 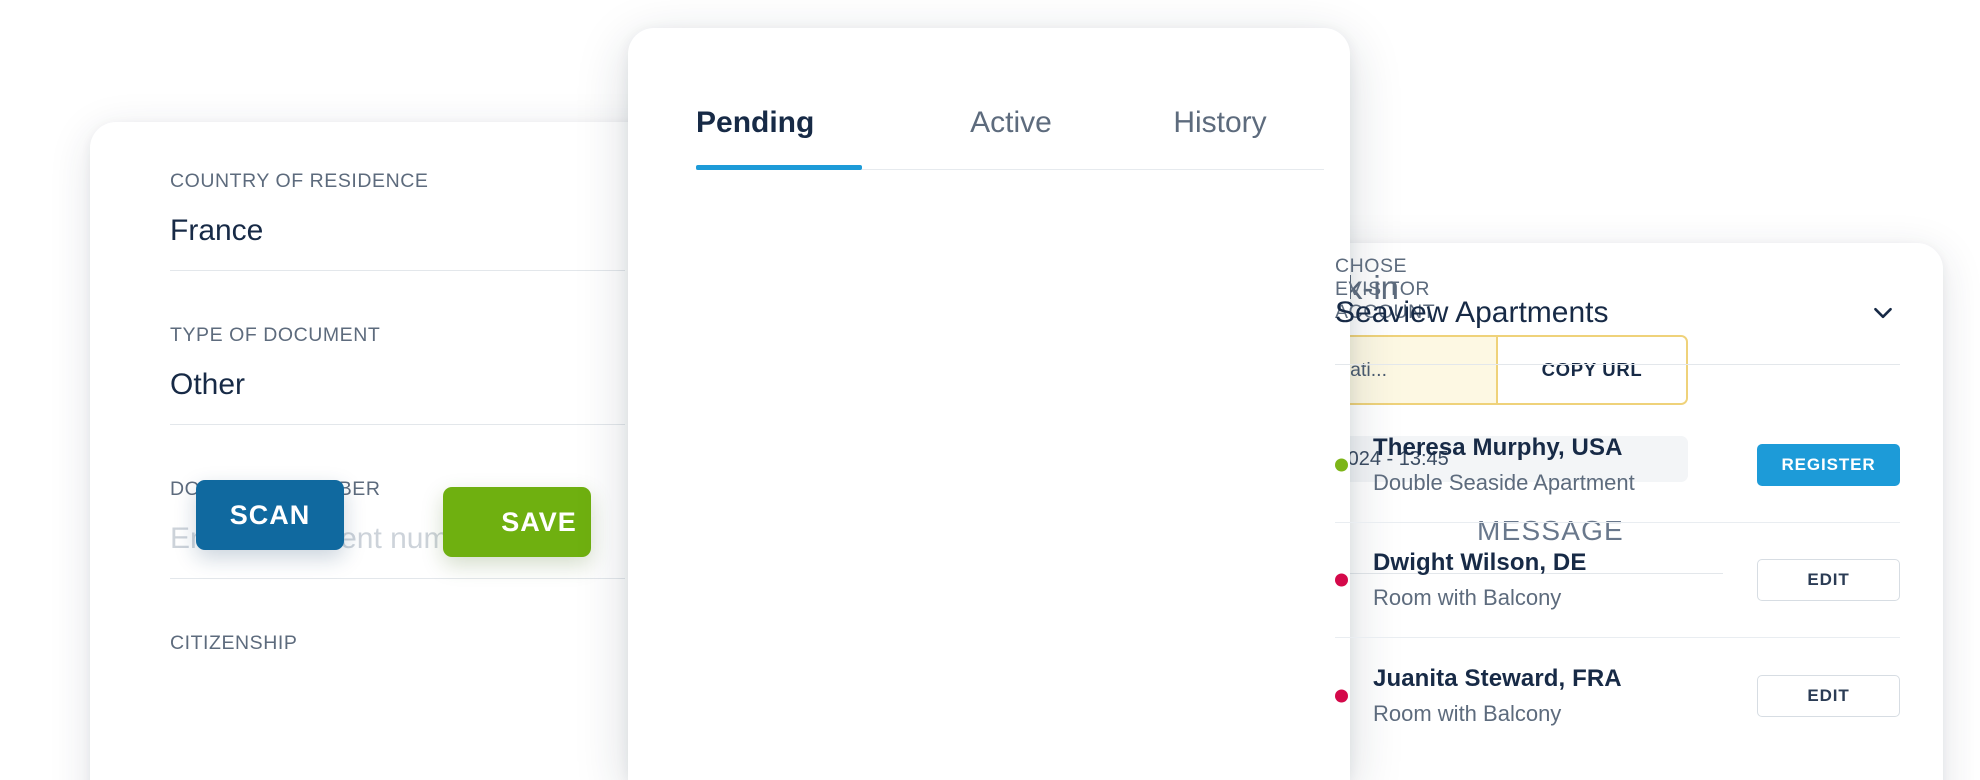 I want to click on field-value: Other, so click(x=397, y=385).